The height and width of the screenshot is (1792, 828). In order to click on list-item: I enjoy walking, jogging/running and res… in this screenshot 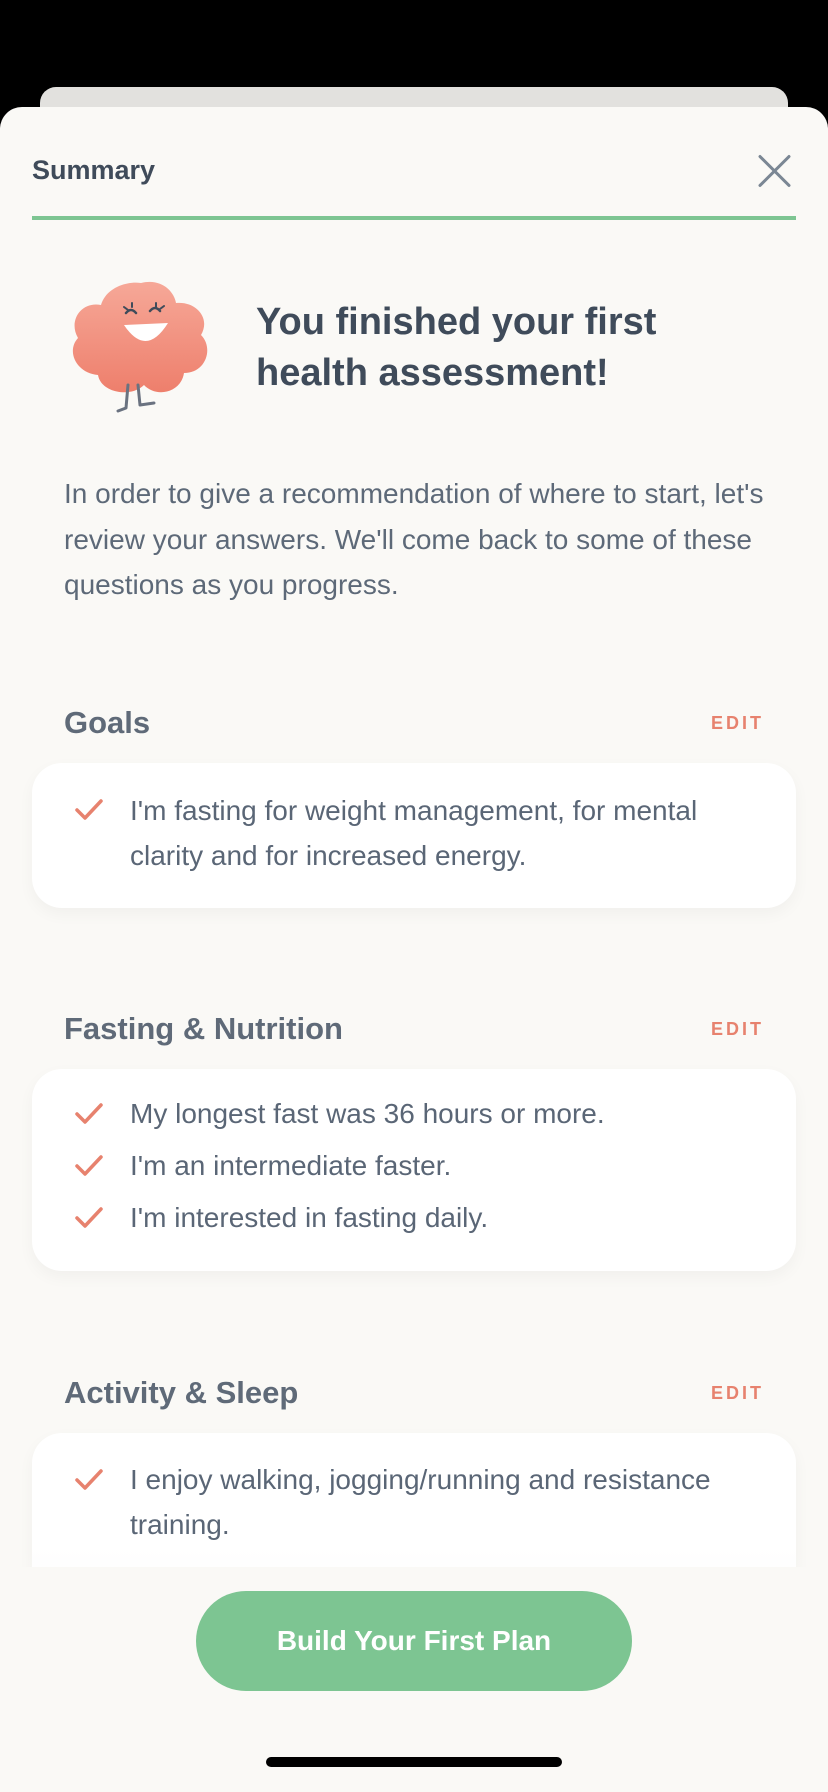, I will do `click(420, 1502)`.